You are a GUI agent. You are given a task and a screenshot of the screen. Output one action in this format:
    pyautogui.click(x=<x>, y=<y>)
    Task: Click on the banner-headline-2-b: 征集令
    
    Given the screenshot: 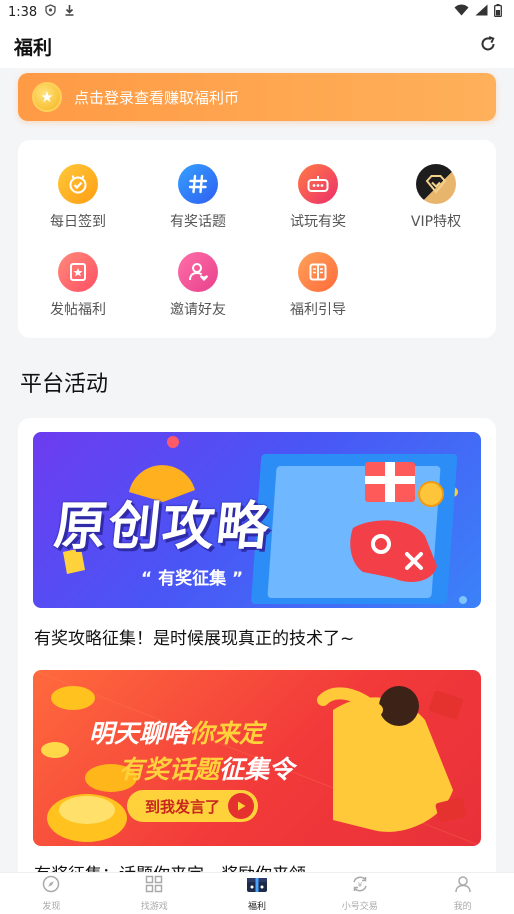 What is the action you would take?
    pyautogui.click(x=257, y=769)
    